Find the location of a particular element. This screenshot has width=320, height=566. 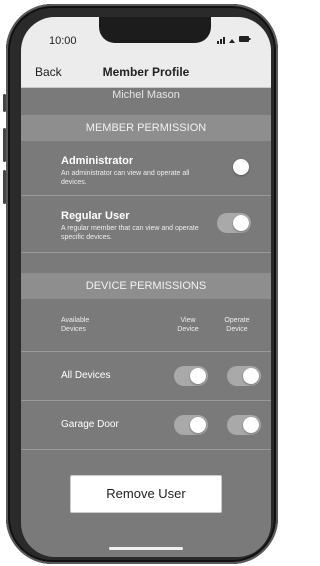

home-indicator is located at coordinates (146, 548).